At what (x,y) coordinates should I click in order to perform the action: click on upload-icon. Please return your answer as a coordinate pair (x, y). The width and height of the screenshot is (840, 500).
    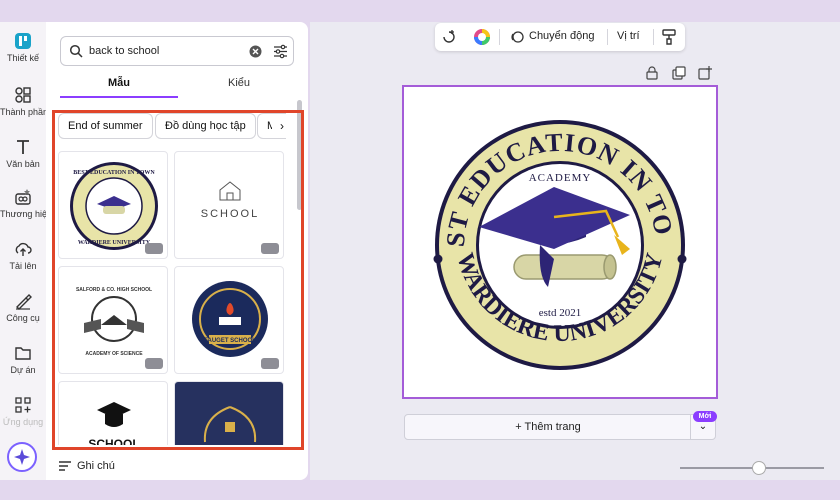
    Looking at the image, I should click on (23, 249).